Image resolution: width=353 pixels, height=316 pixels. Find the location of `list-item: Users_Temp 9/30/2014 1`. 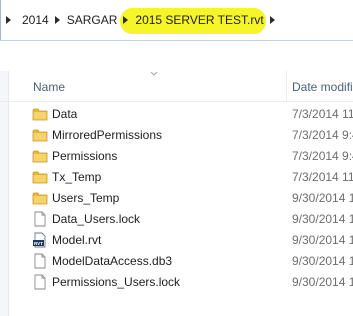

list-item: Users_Temp 9/30/2014 1 is located at coordinates (176, 198).